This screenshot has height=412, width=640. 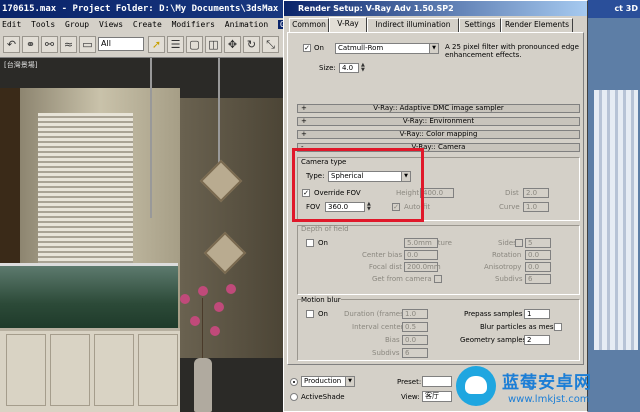 I want to click on preset-dropdown, so click(x=437, y=381).